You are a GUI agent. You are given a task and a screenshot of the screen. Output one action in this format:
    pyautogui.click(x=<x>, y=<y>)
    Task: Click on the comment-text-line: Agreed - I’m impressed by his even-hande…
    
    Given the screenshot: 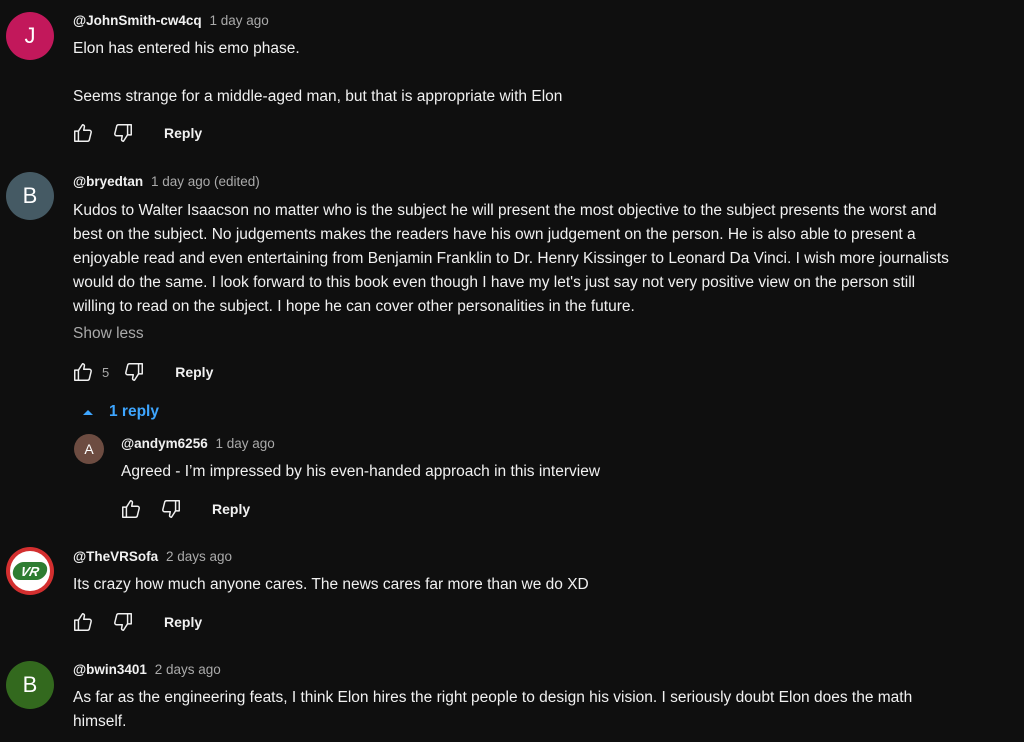 What is the action you would take?
    pyautogui.click(x=361, y=471)
    